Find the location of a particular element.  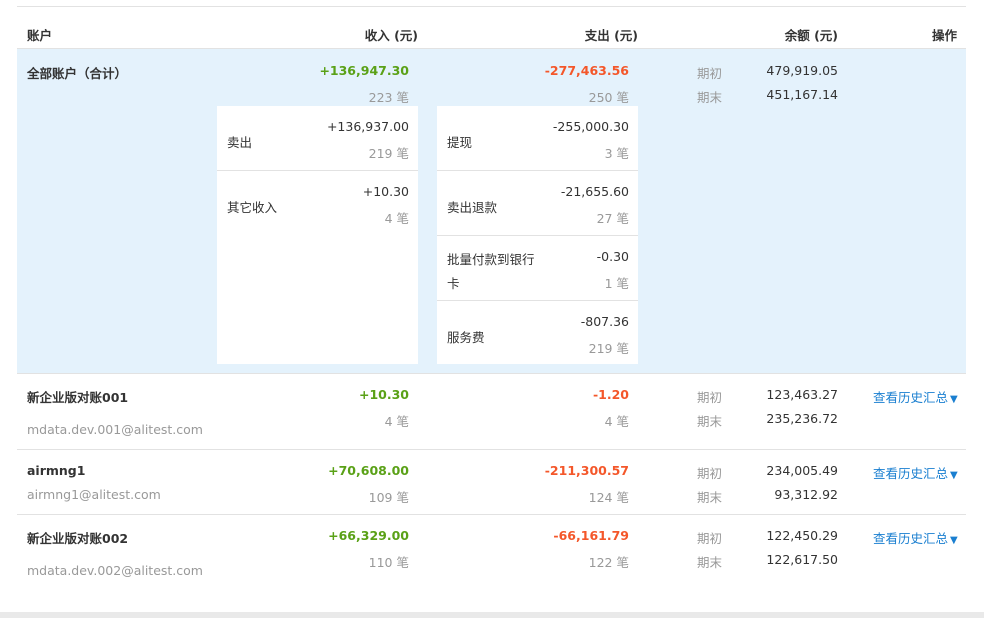

breakdown-amount: +136,937.00 is located at coordinates (367, 126).